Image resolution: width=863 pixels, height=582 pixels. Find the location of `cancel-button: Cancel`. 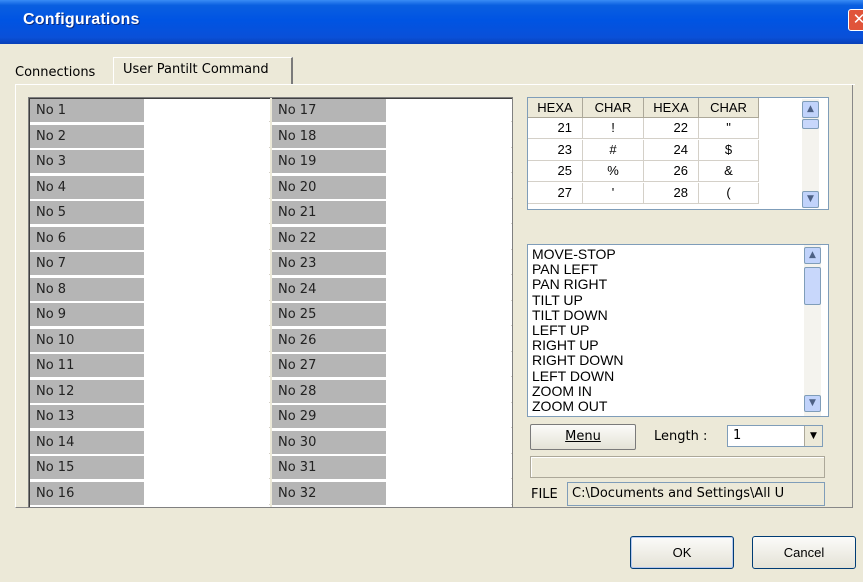

cancel-button: Cancel is located at coordinates (804, 552).